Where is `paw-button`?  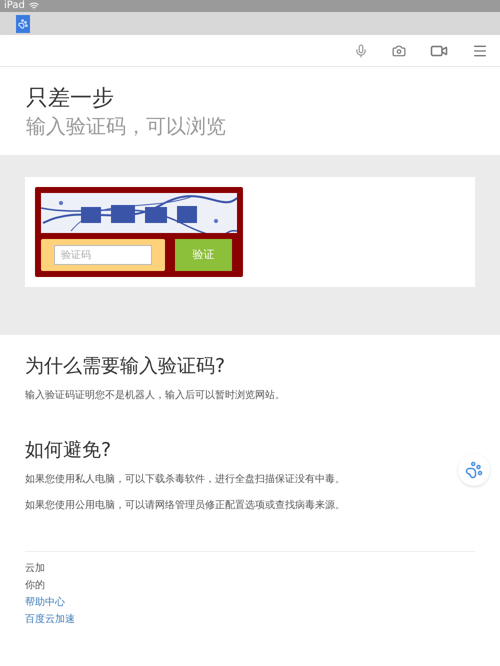 paw-button is located at coordinates (474, 470).